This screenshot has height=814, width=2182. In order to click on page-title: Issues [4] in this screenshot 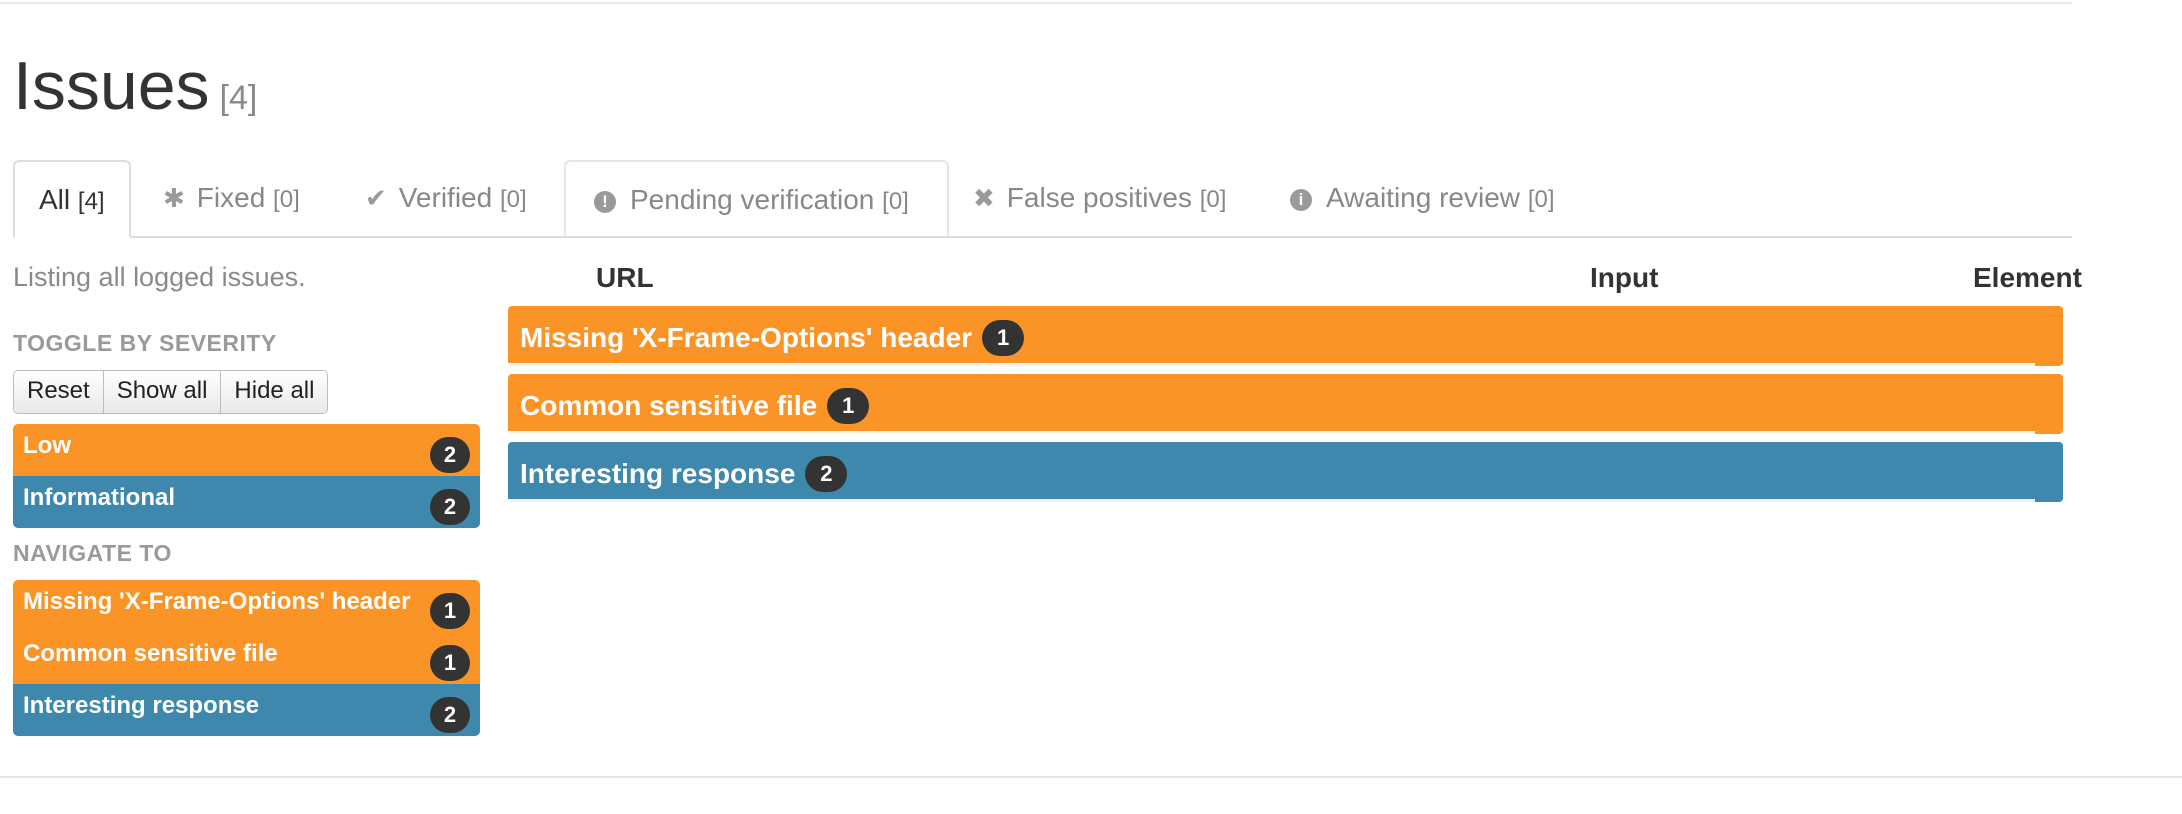, I will do `click(135, 92)`.